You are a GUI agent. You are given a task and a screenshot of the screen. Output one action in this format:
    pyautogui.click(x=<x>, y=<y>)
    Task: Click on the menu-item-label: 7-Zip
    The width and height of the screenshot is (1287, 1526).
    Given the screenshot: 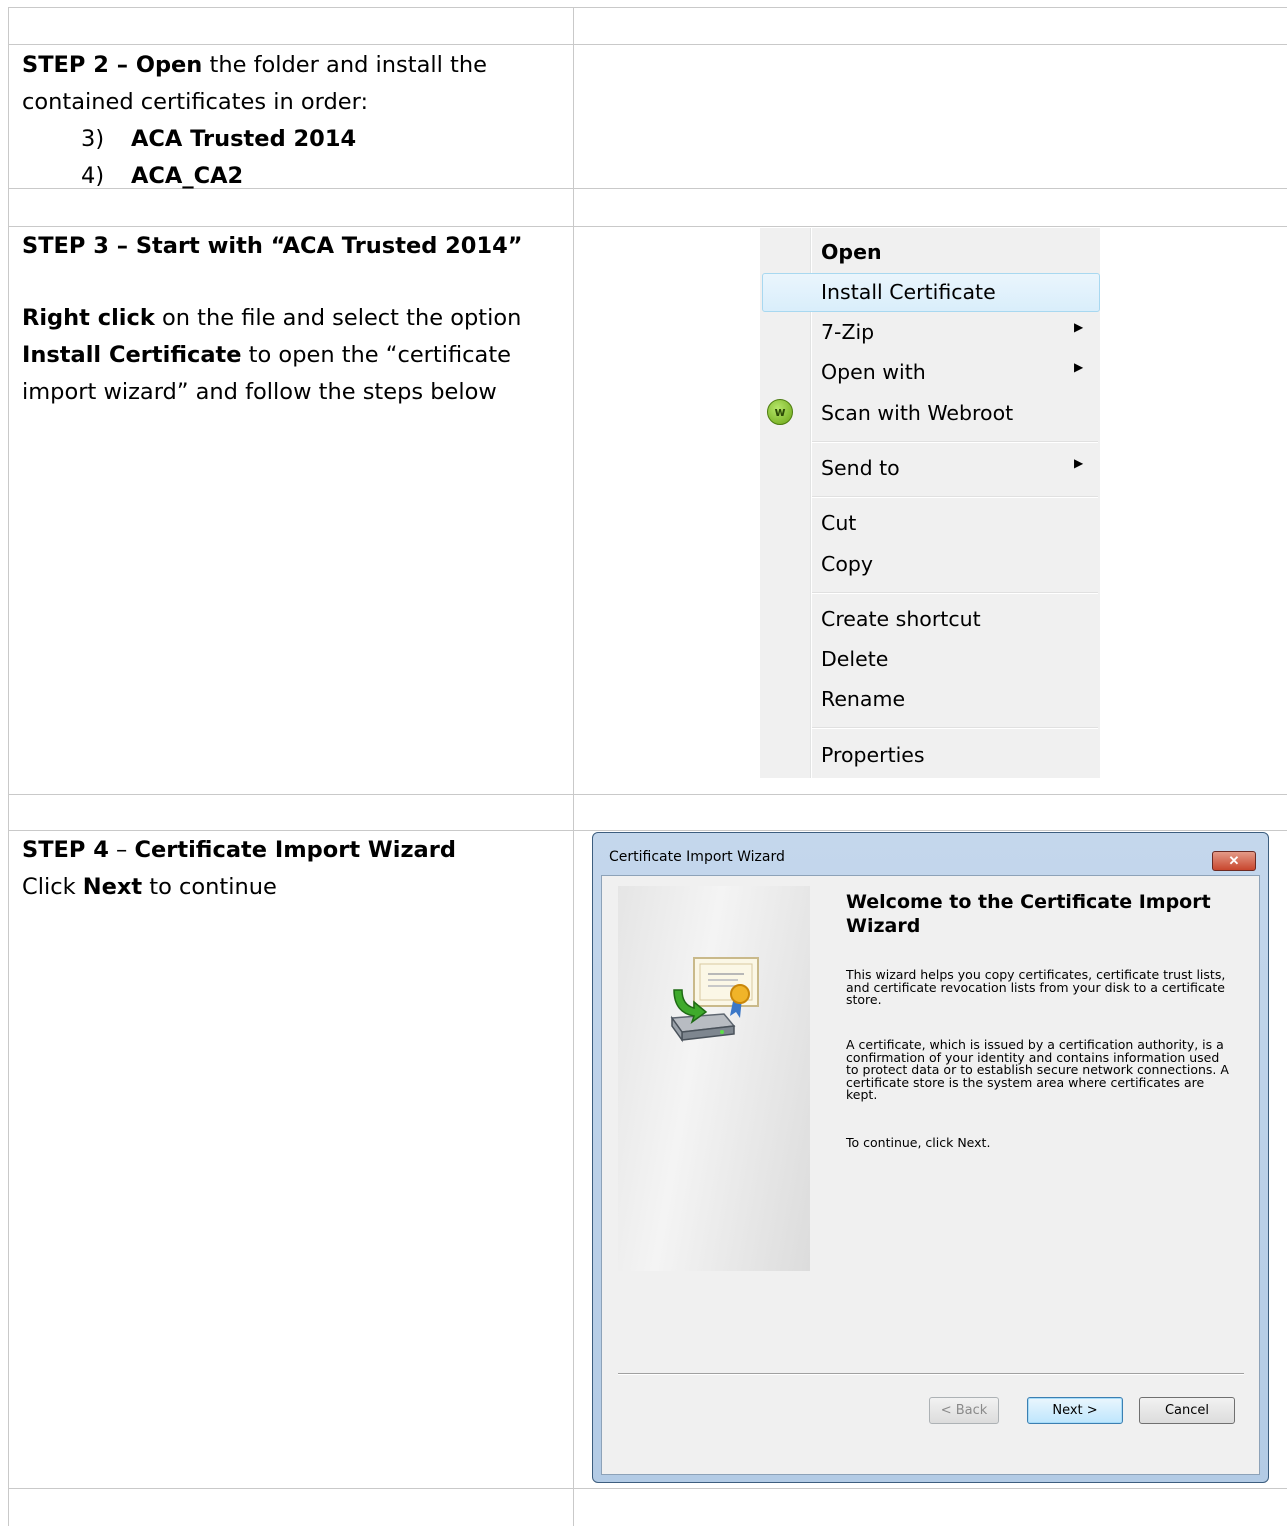 What is the action you would take?
    pyautogui.click(x=848, y=332)
    